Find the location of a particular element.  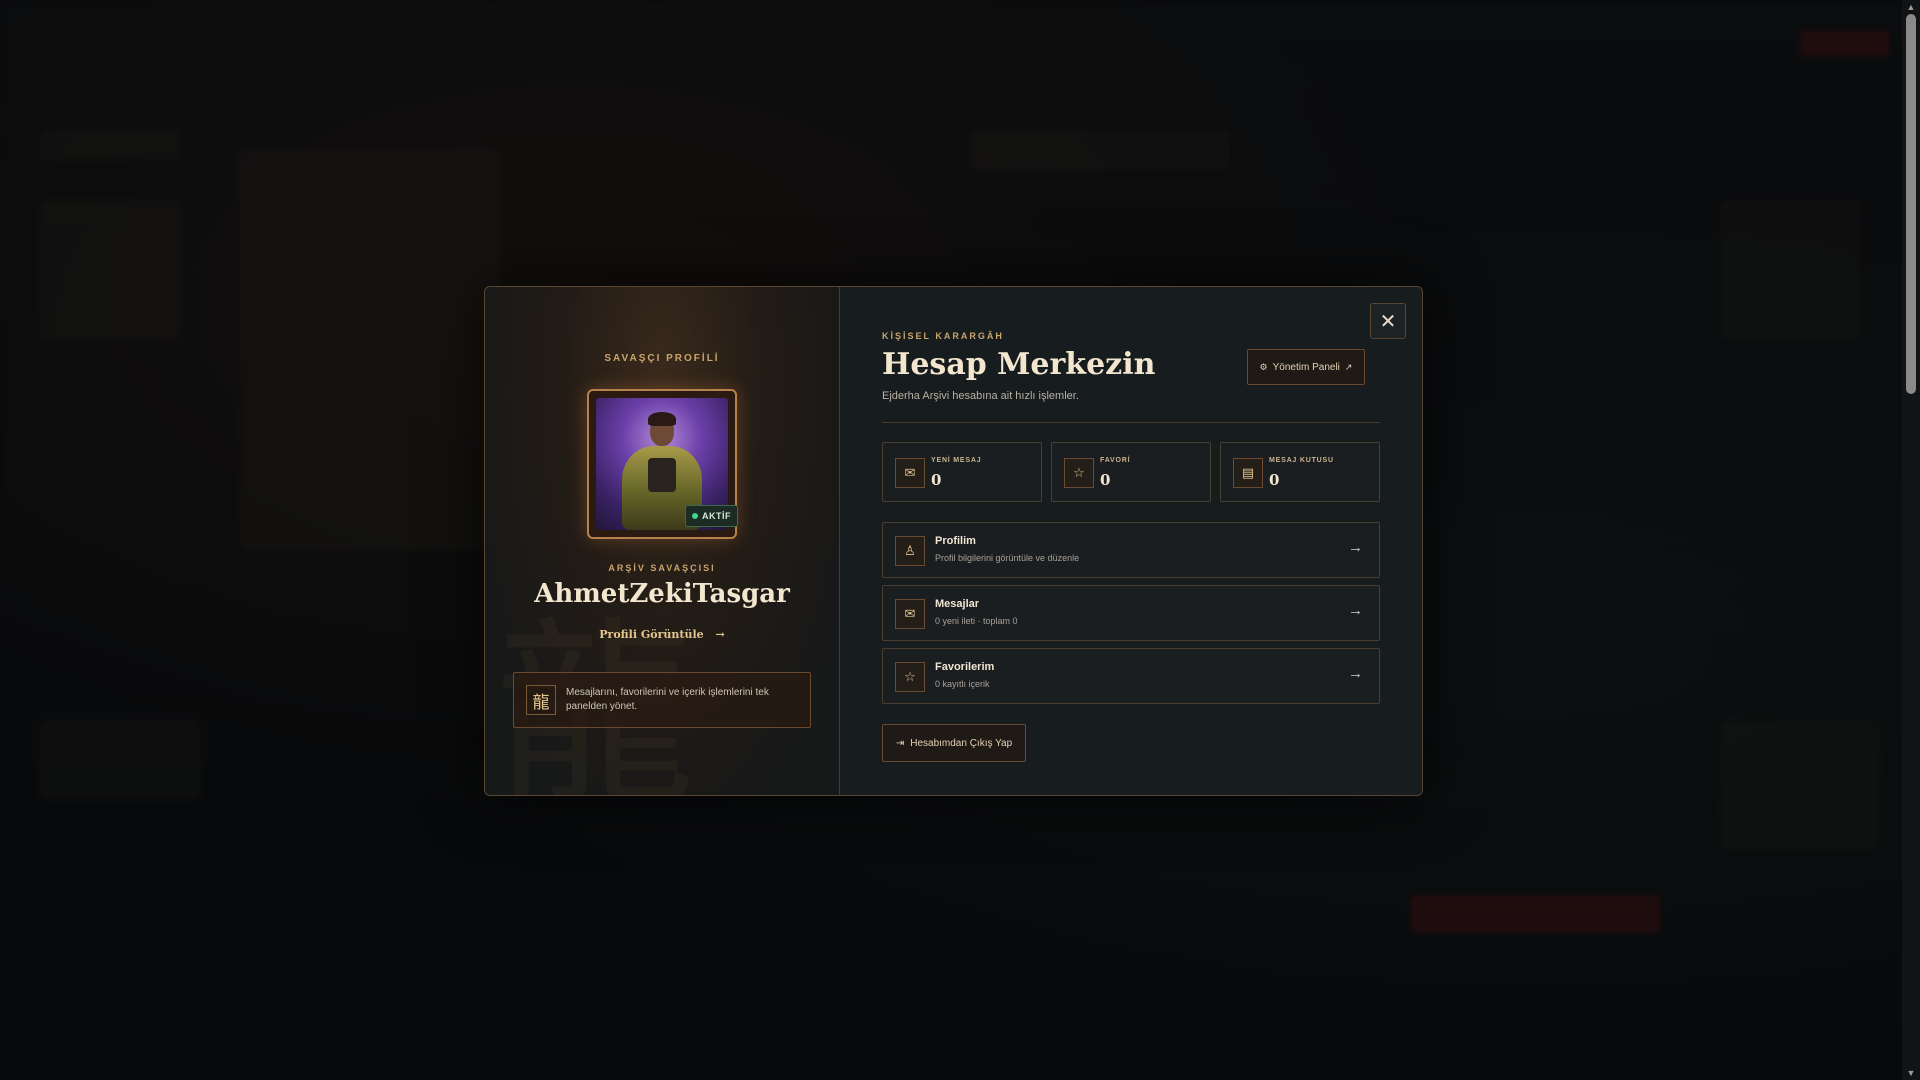

admin-panel-button: ⚙ Yönetim Paneli ↗ is located at coordinates (1306, 367).